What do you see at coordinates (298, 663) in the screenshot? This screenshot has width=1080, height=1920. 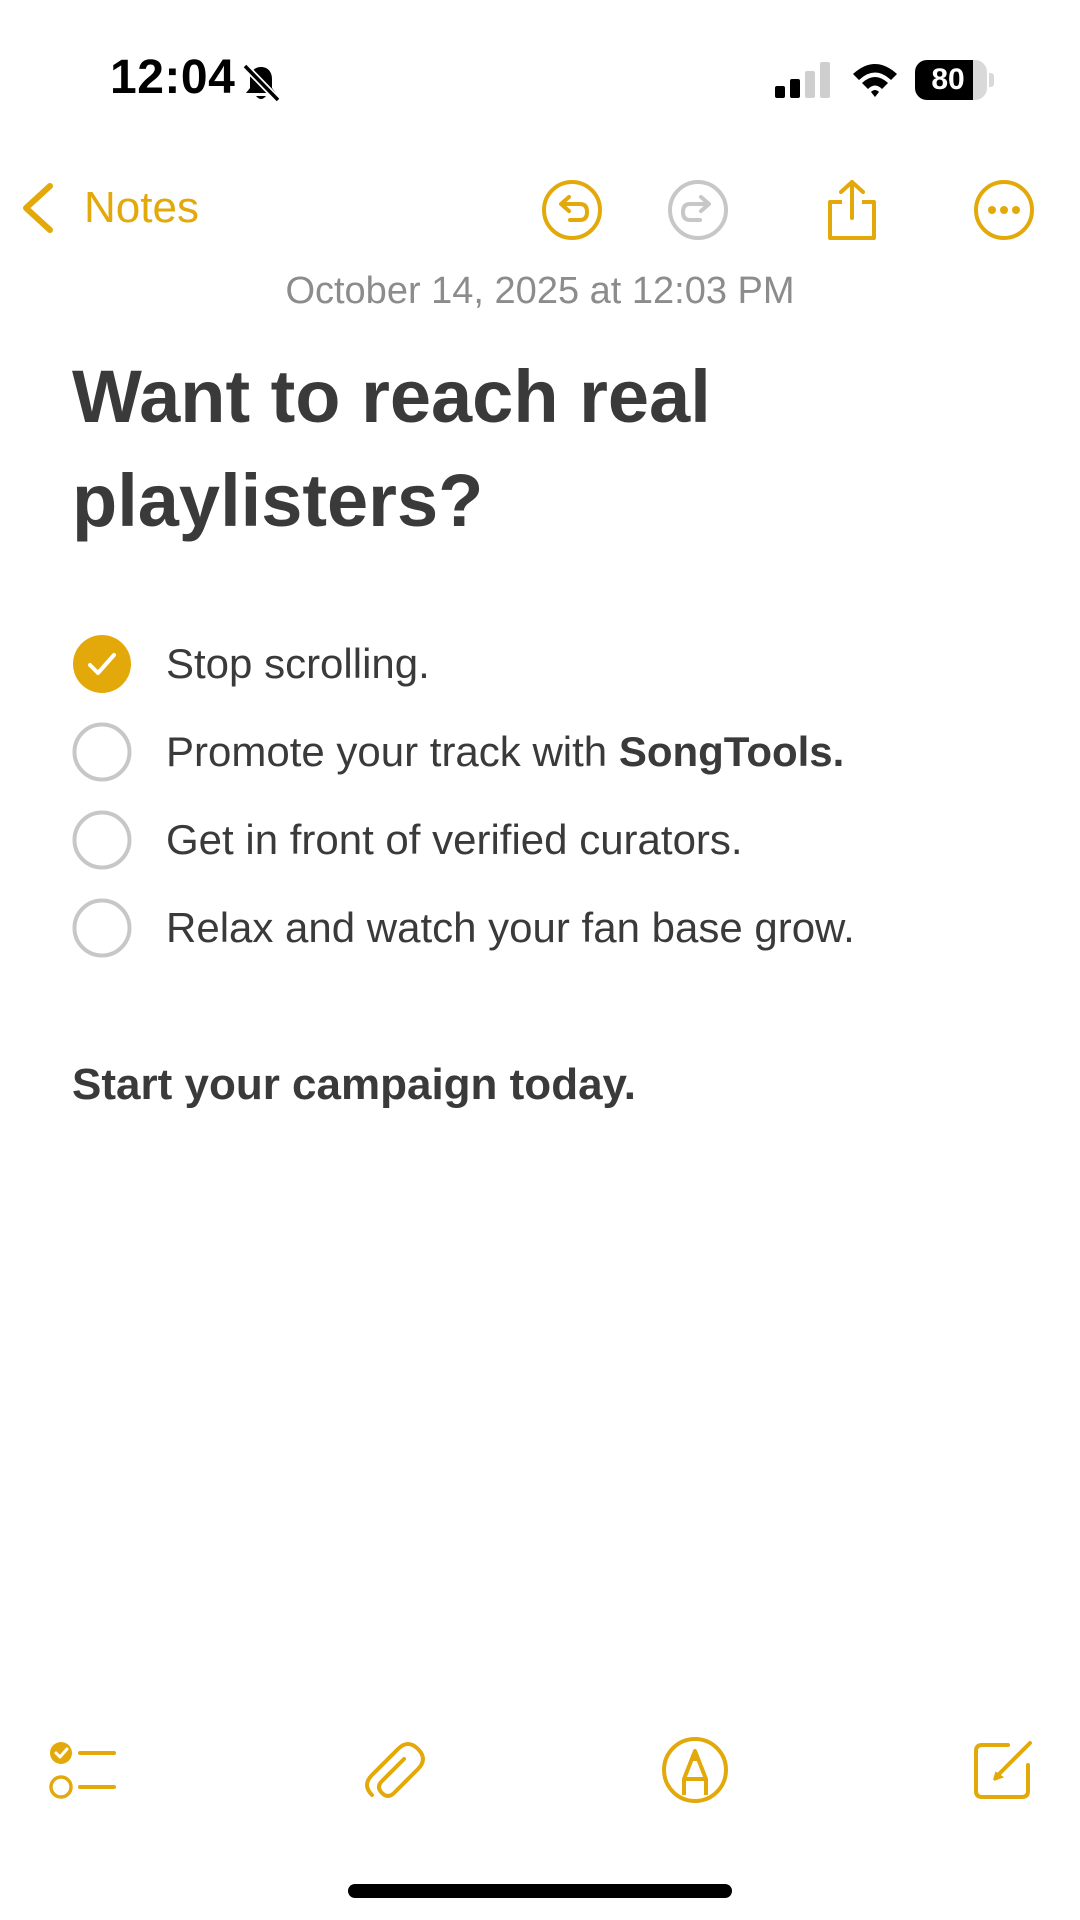 I see `checklist-item-text: Stop scrolling.` at bounding box center [298, 663].